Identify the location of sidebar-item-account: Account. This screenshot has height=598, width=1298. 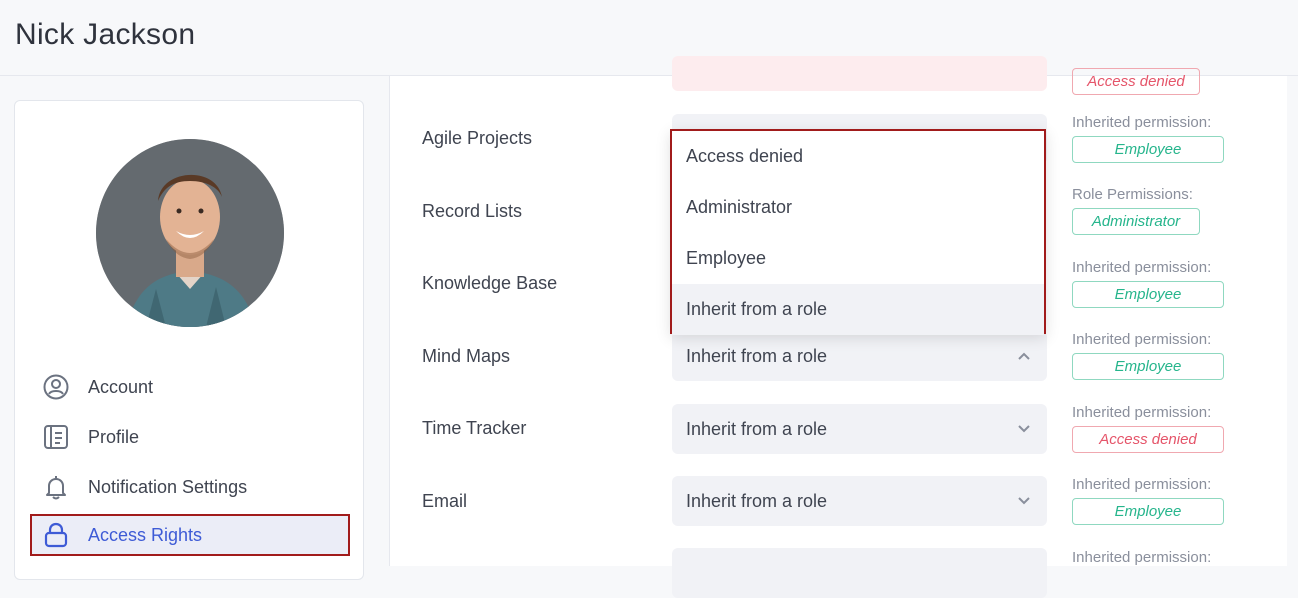
(190, 387).